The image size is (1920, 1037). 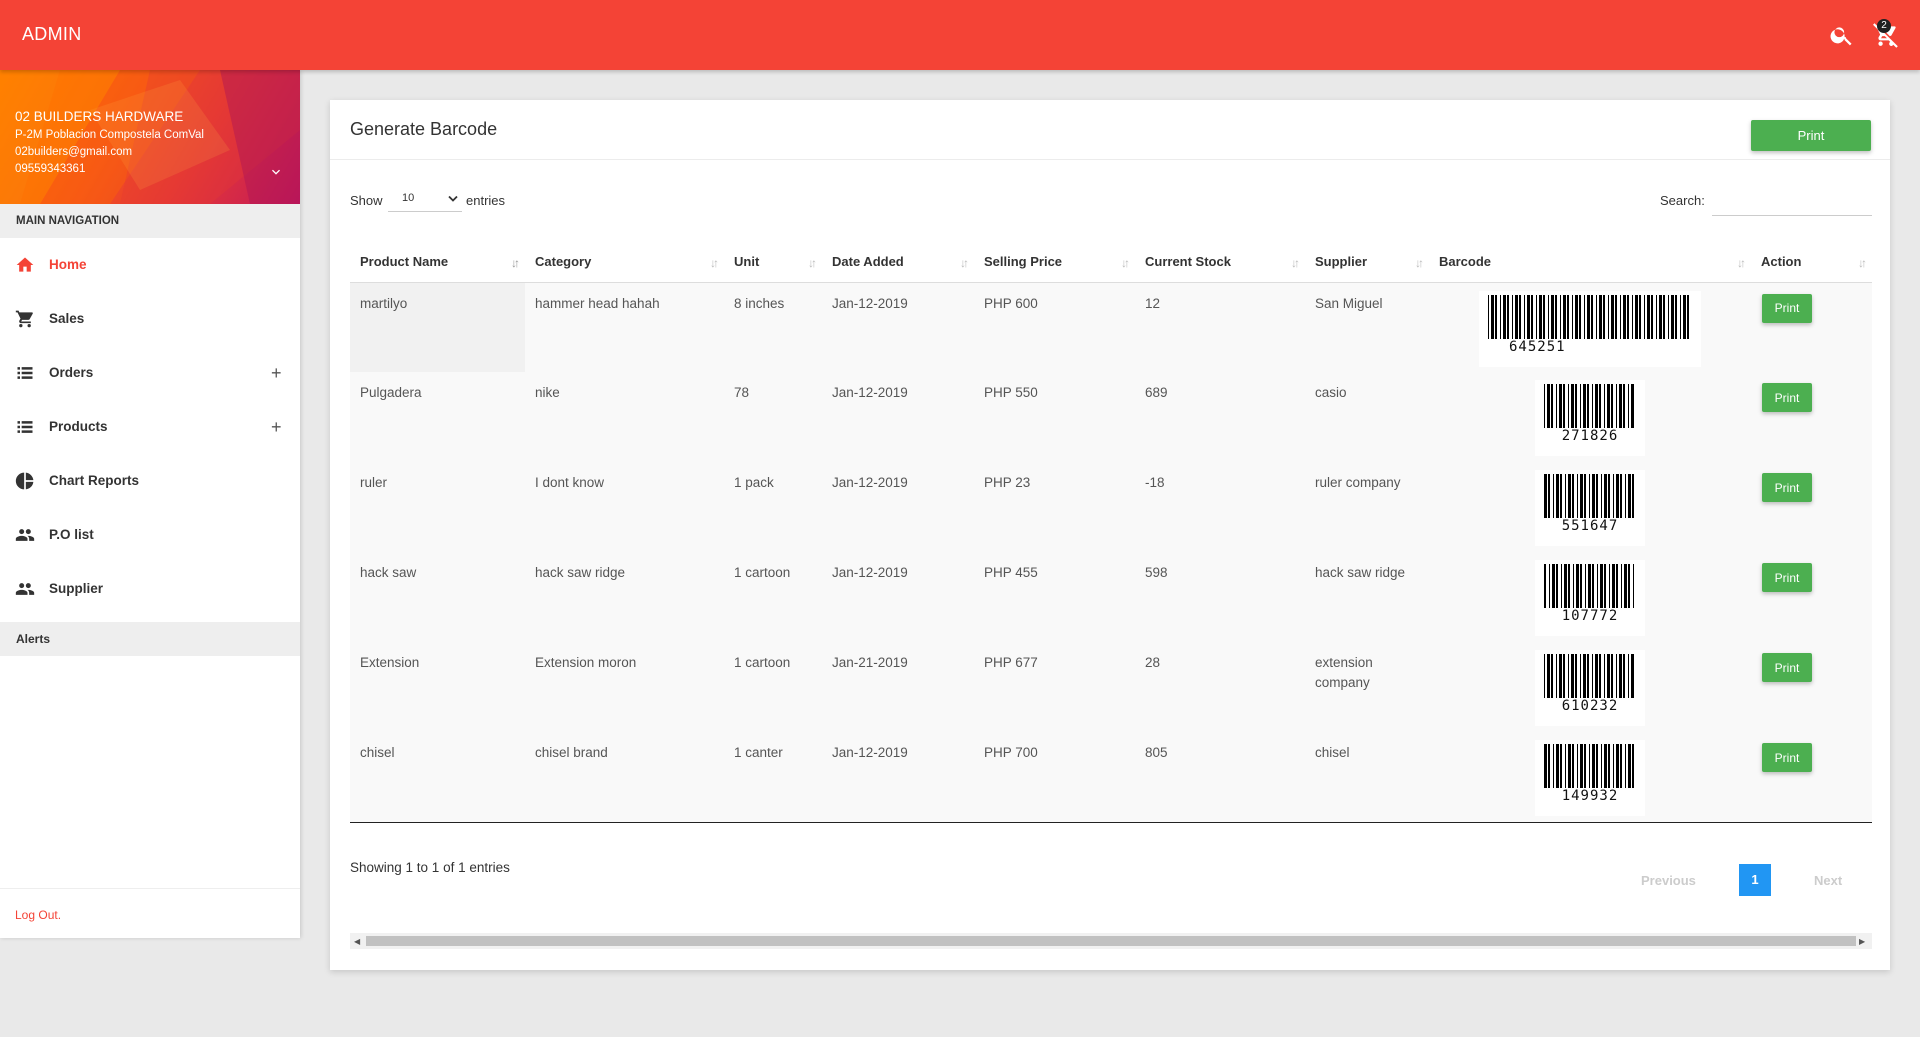 I want to click on barcode-number: 610232, so click(x=1590, y=706).